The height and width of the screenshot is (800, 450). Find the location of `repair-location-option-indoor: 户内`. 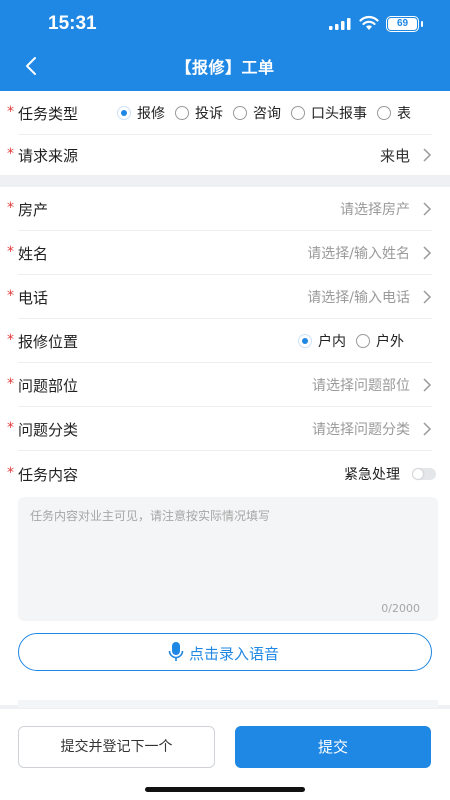

repair-location-option-indoor: 户内 is located at coordinates (322, 341).